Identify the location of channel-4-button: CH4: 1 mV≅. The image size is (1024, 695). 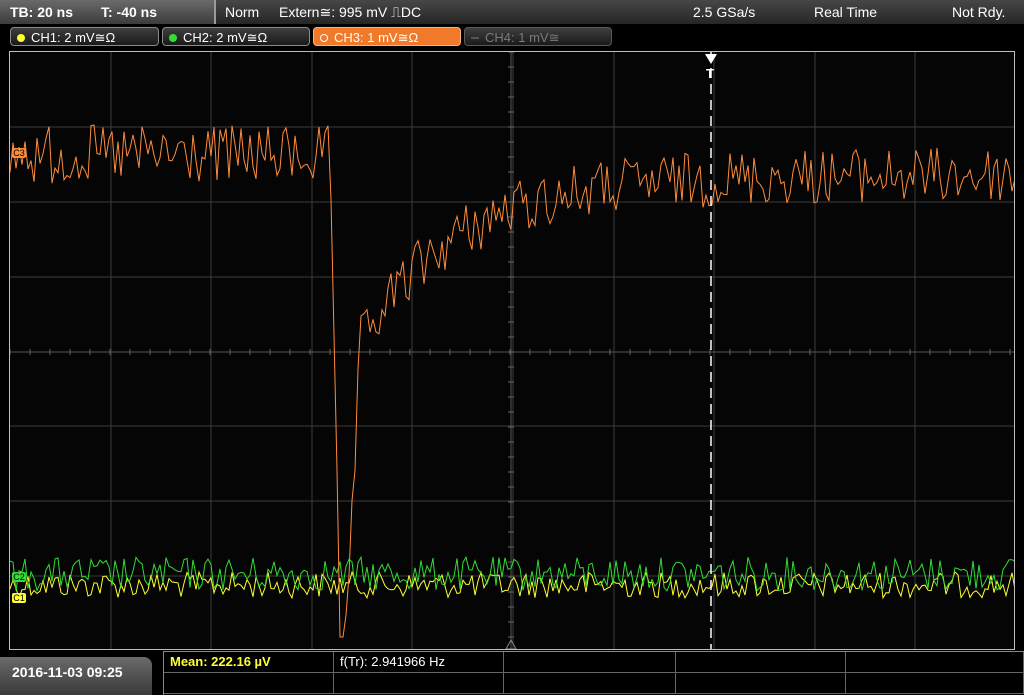
(538, 36).